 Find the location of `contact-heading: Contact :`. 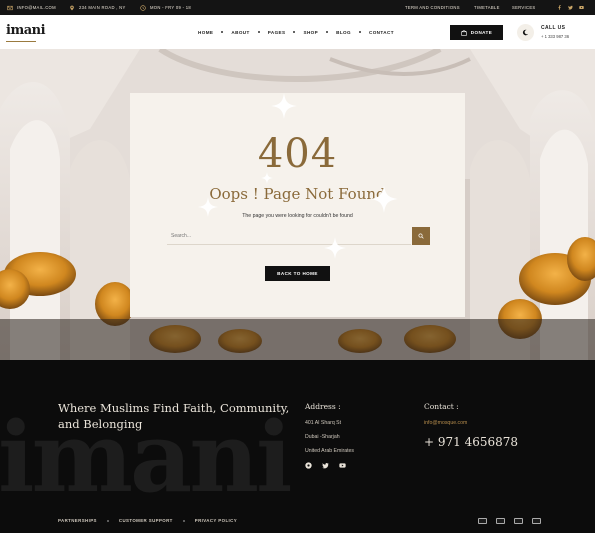

contact-heading: Contact : is located at coordinates (441, 406).